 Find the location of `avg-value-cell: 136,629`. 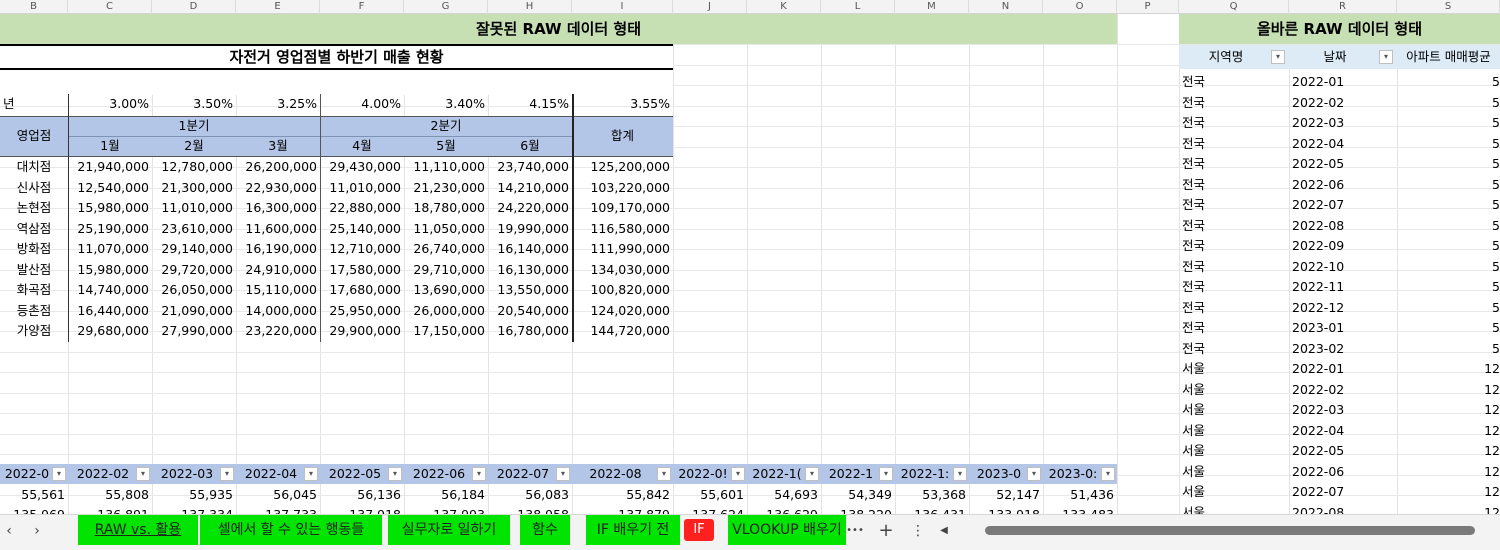

avg-value-cell: 136,629 is located at coordinates (784, 509).